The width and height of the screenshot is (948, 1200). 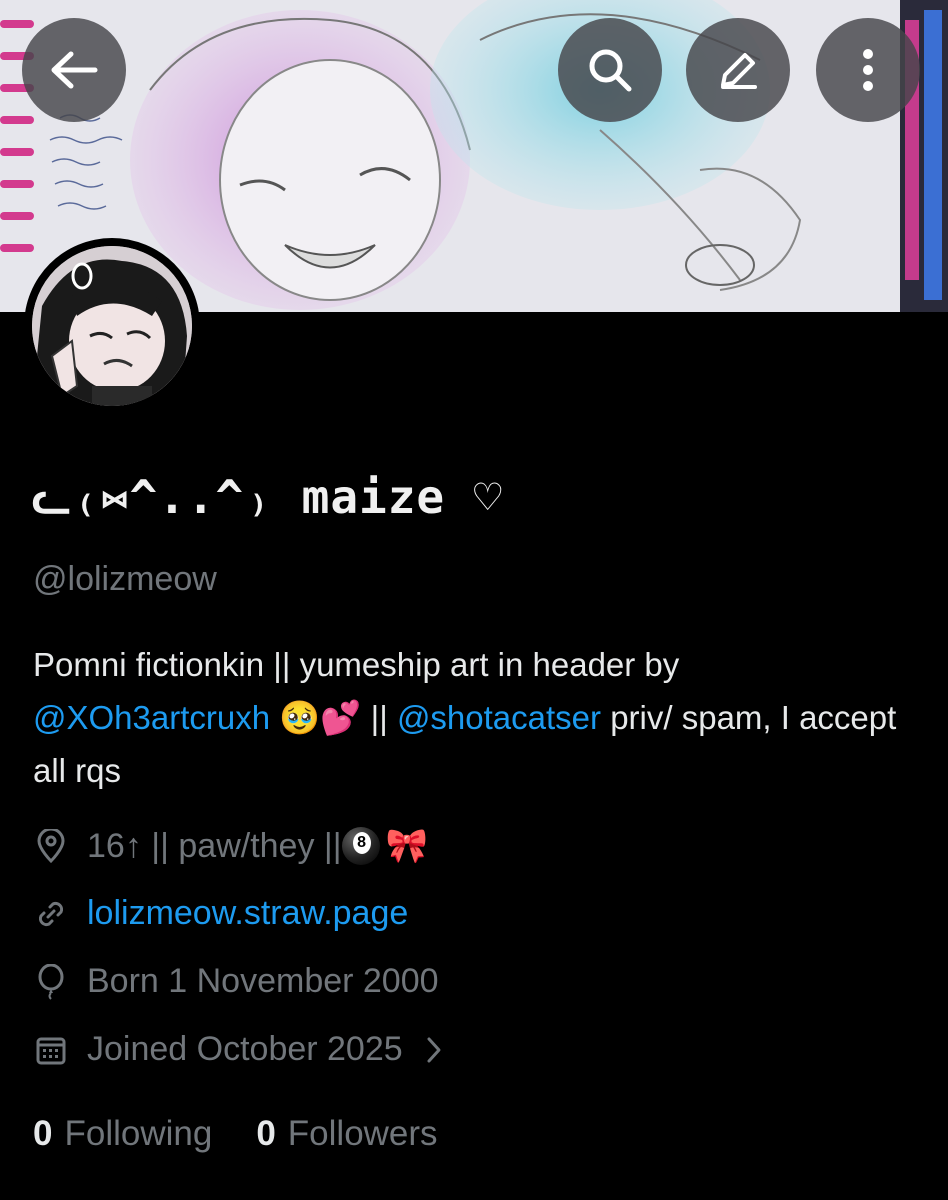 What do you see at coordinates (434, 1050) in the screenshot?
I see `chevron-right-icon` at bounding box center [434, 1050].